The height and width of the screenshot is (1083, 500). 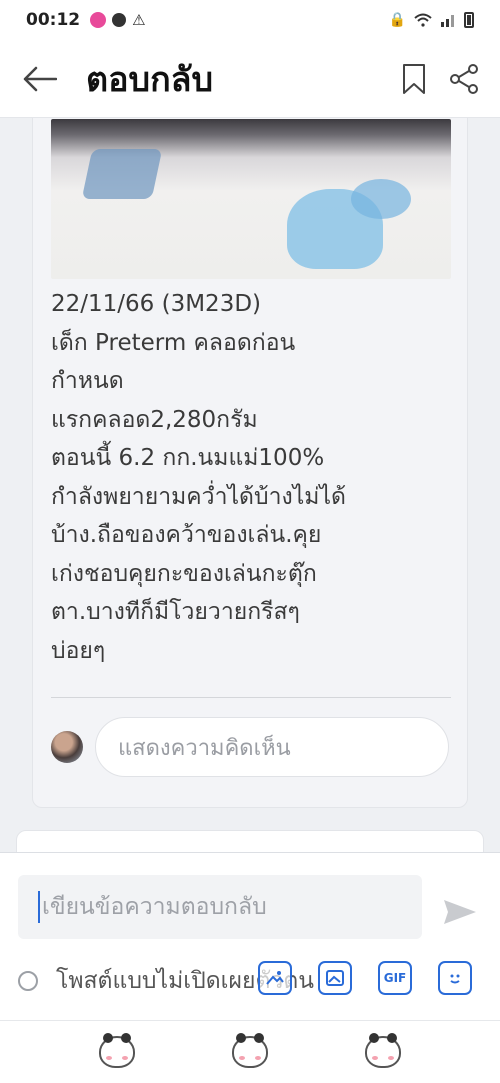 I want to click on gif-label: GIF, so click(x=395, y=978).